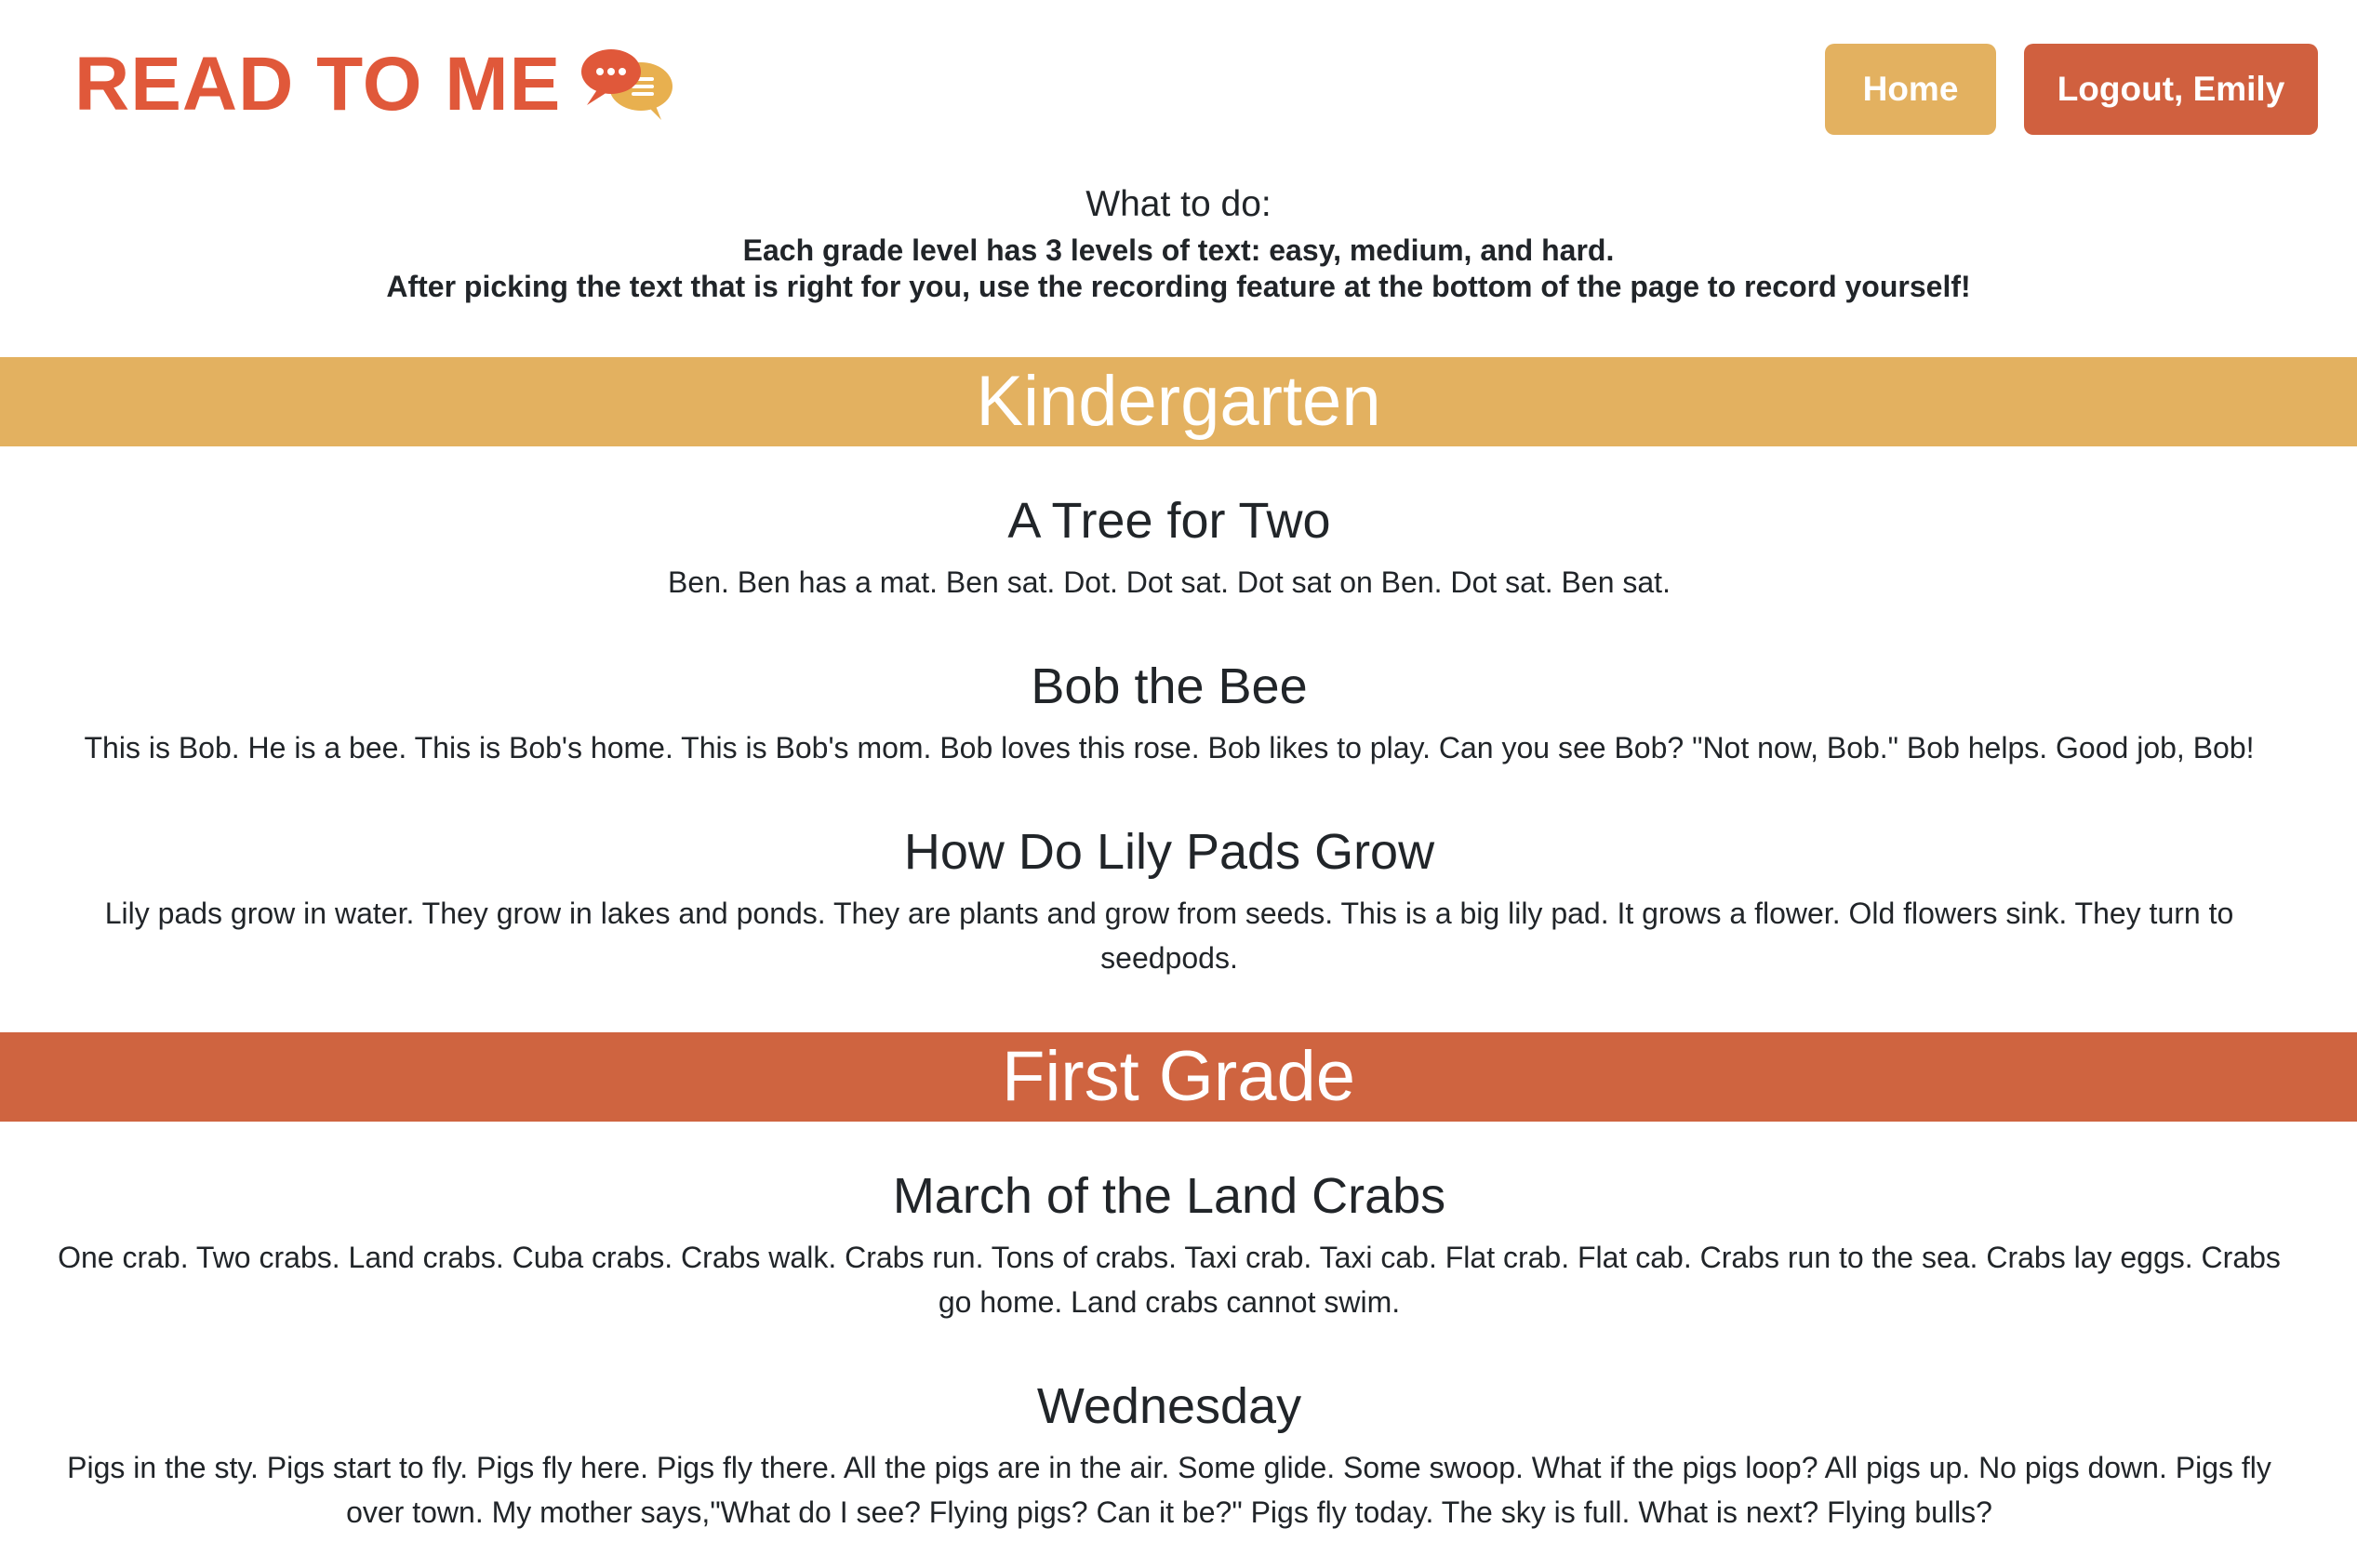 The image size is (2357, 1568). Describe the element at coordinates (1178, 401) in the screenshot. I see `grade-banner-kindergarten: Kindergarten` at that location.